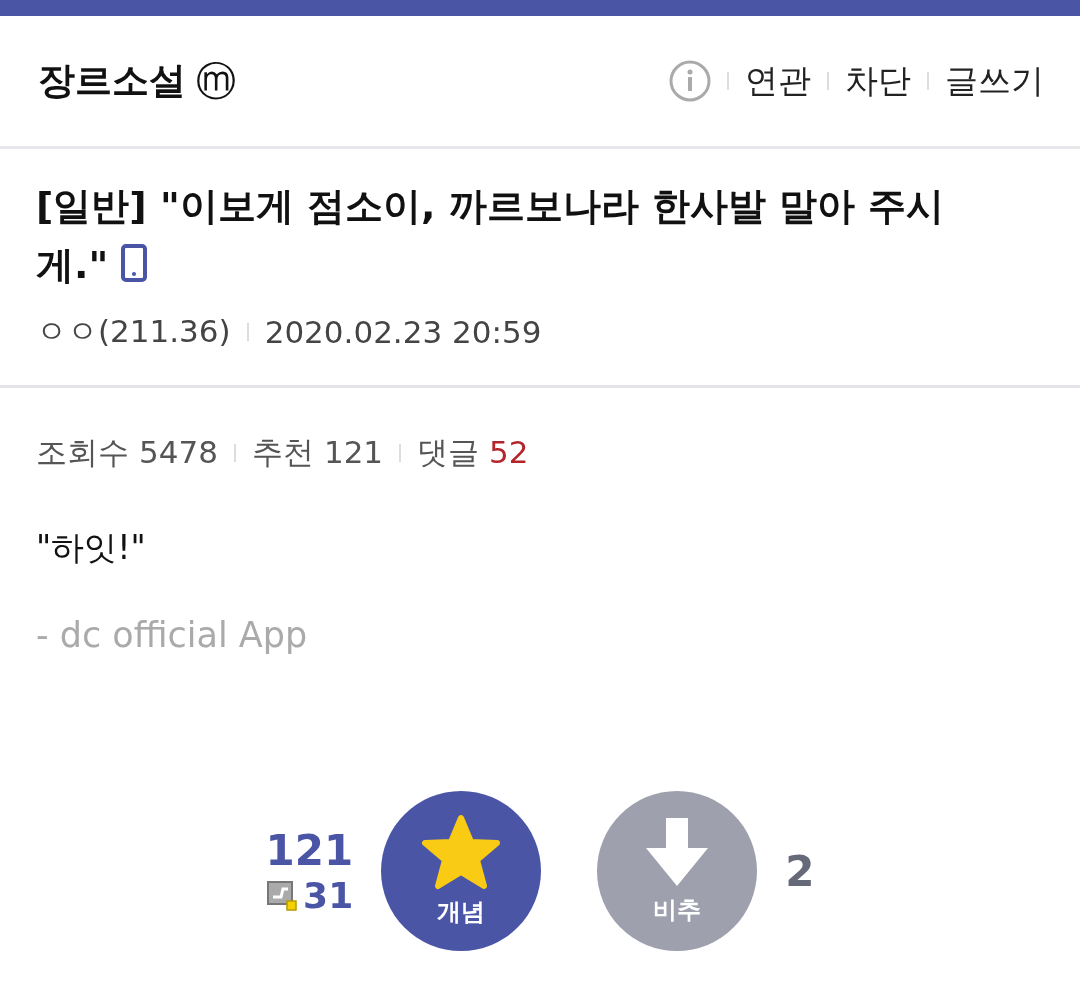 This screenshot has height=985, width=1080. Describe the element at coordinates (778, 81) in the screenshot. I see `header-link: 연관` at that location.